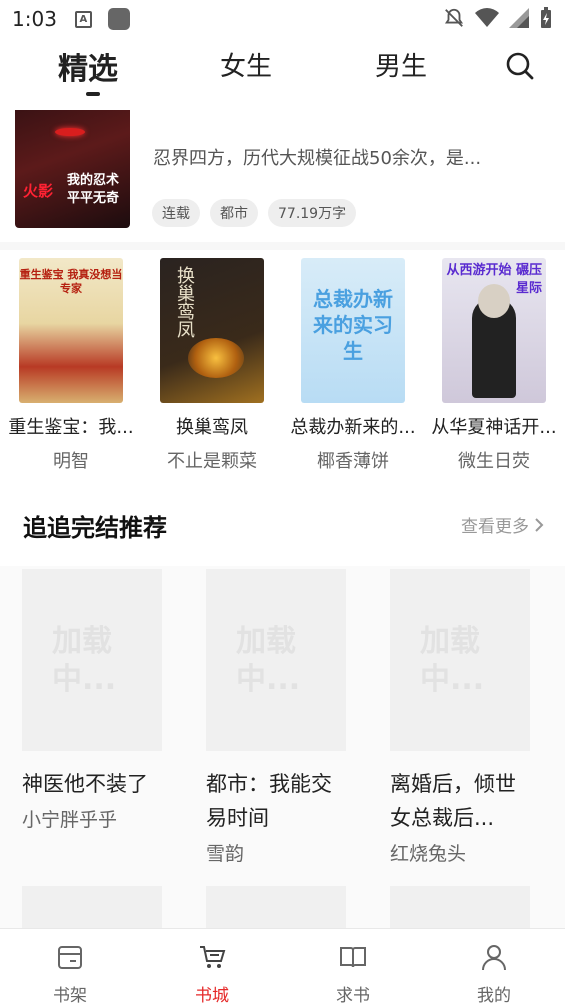 The width and height of the screenshot is (565, 1004). What do you see at coordinates (71, 330) in the screenshot?
I see `book-cover: 重生鉴宝 我真没想当专家` at bounding box center [71, 330].